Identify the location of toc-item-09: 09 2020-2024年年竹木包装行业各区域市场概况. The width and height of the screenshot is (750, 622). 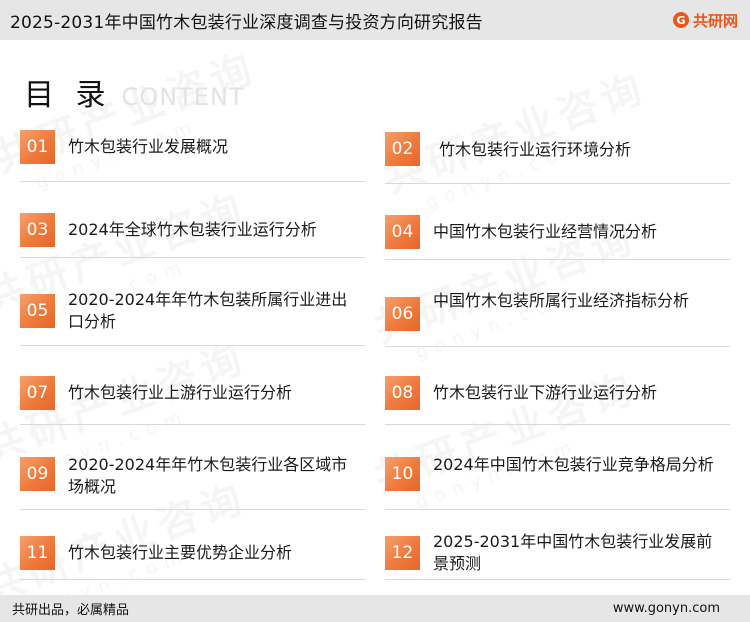
(192, 478).